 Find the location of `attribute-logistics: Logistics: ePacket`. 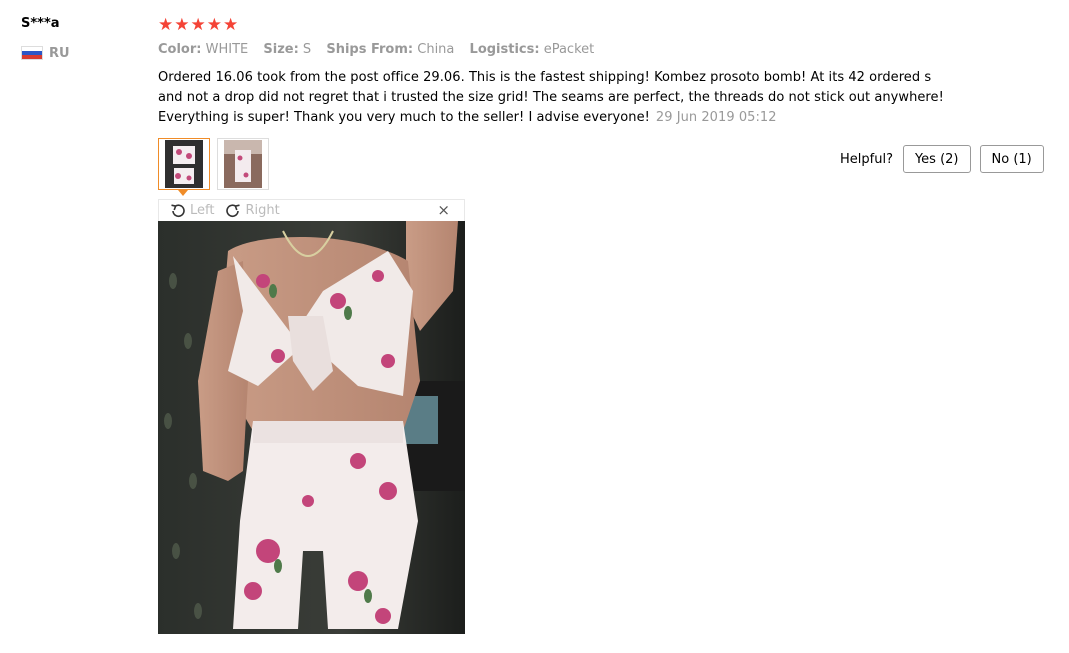

attribute-logistics: Logistics: ePacket is located at coordinates (532, 49).